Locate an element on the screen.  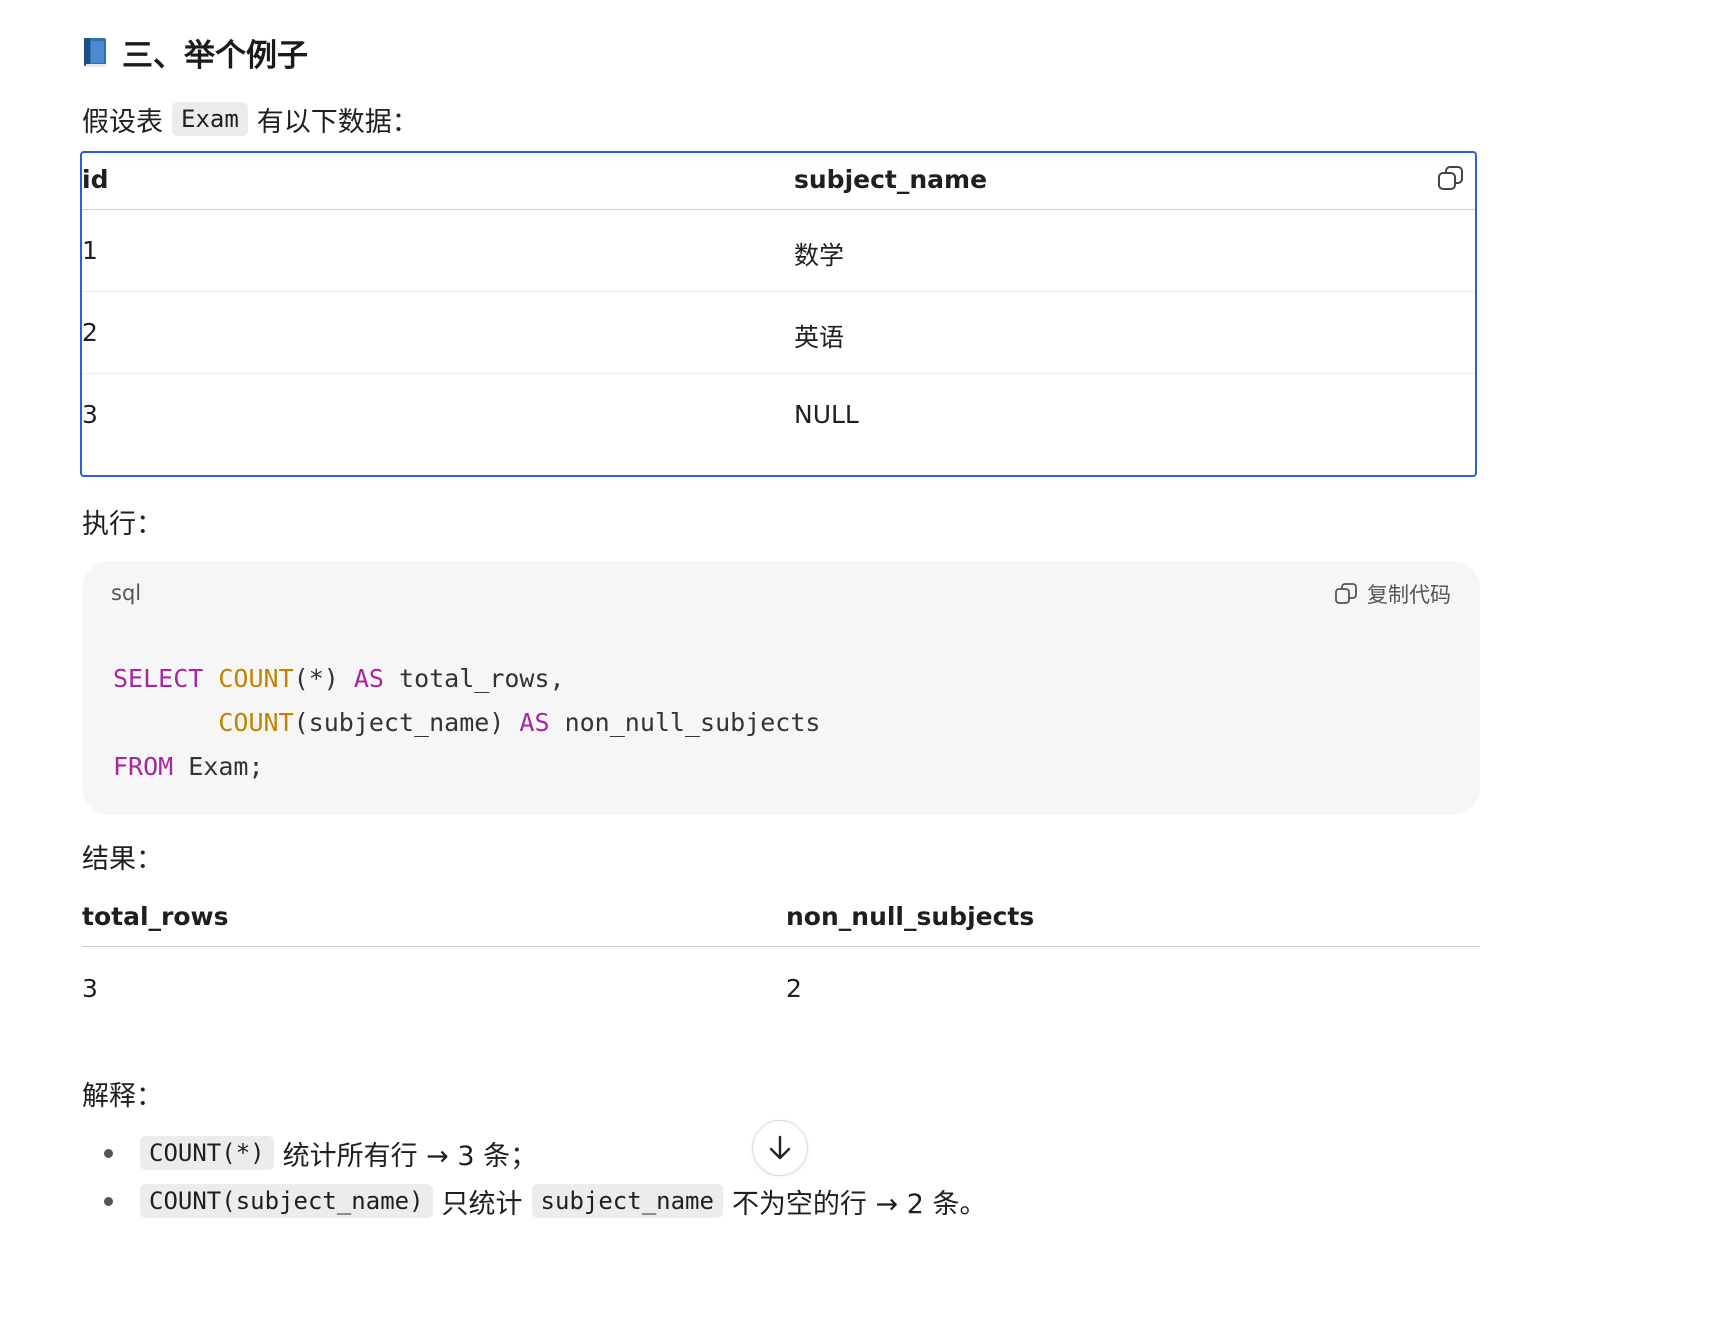
table-cell-total-rows: 3 is located at coordinates (90, 988).